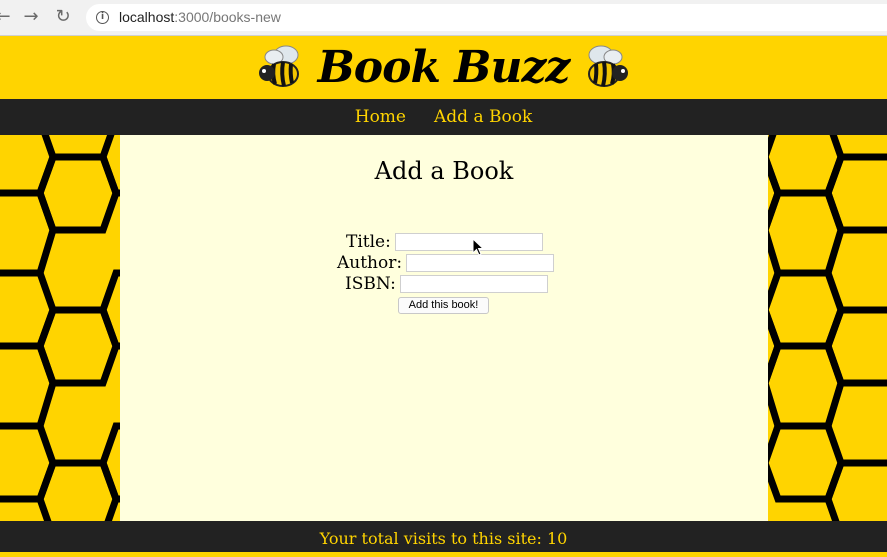 The height and width of the screenshot is (557, 887). I want to click on author-row: Author:, so click(446, 262).